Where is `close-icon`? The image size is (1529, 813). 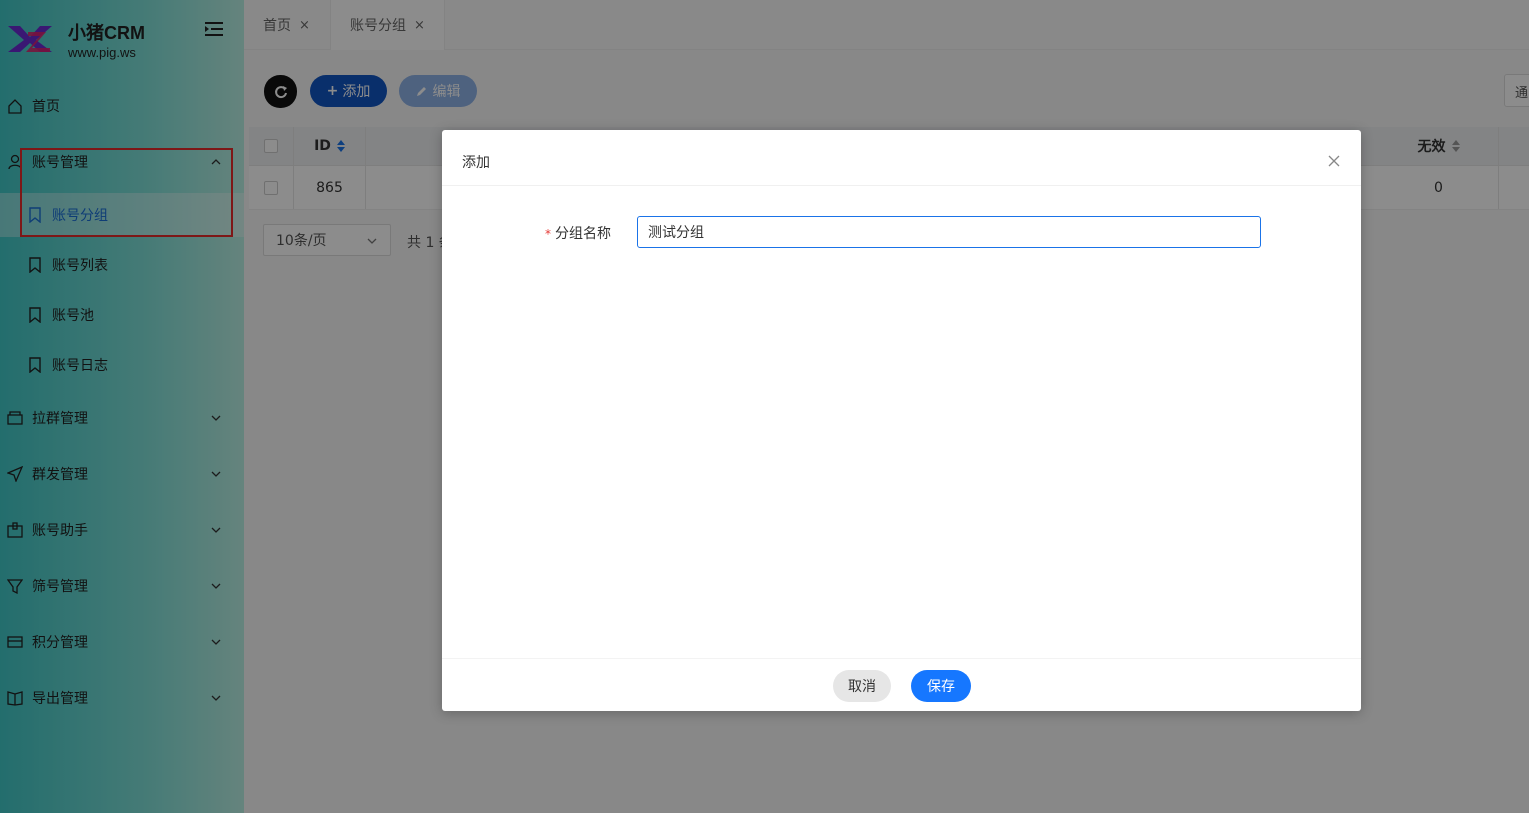
close-icon is located at coordinates (1334, 161).